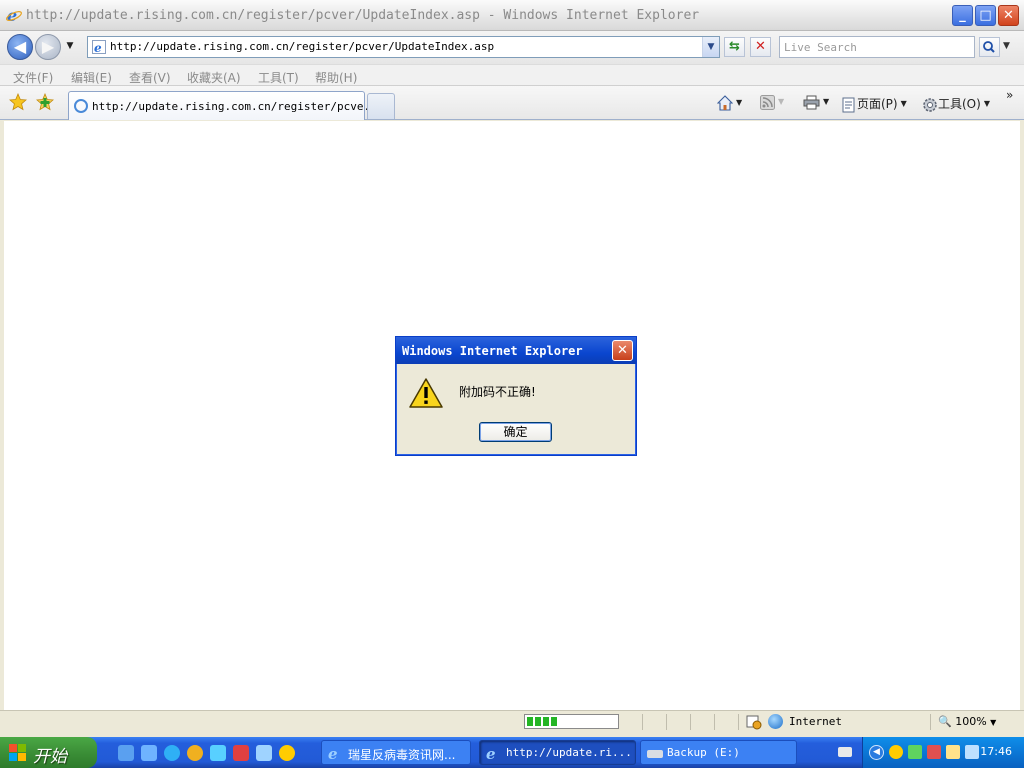  Describe the element at coordinates (18, 752) in the screenshot. I see `windows-logo-icon` at that location.